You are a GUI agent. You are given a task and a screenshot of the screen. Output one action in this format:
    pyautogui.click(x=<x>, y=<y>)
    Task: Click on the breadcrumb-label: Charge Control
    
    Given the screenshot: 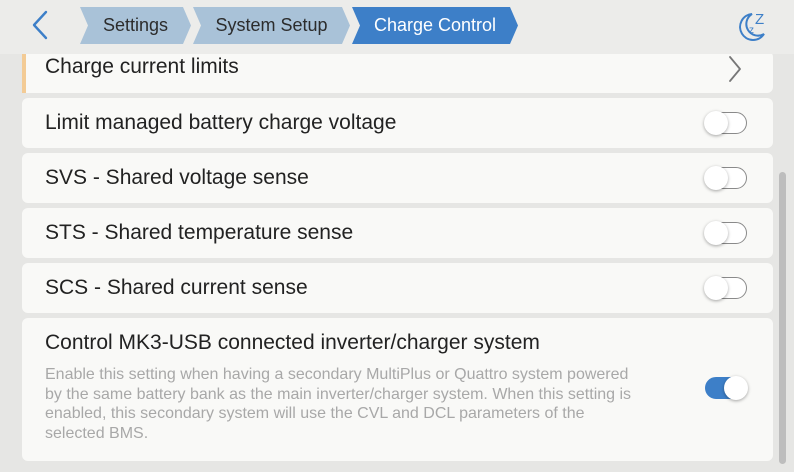 What is the action you would take?
    pyautogui.click(x=435, y=25)
    